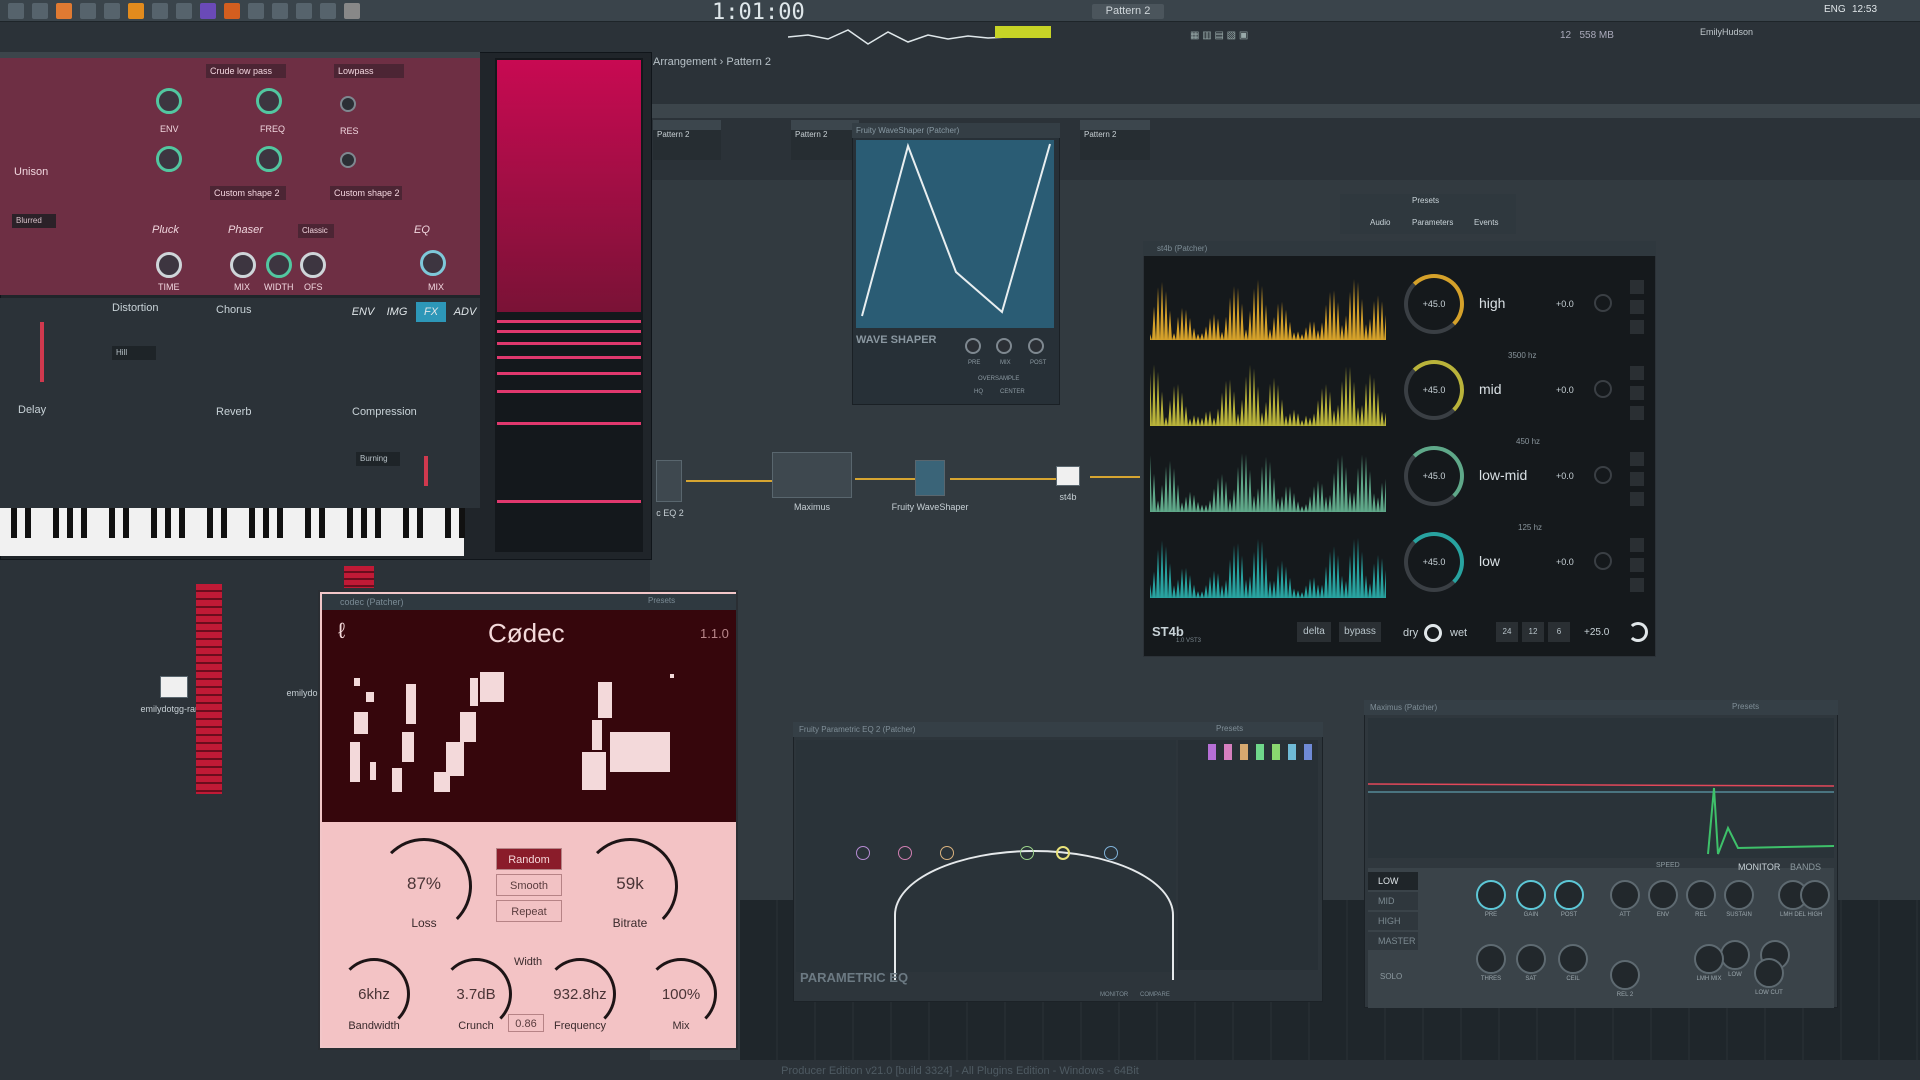  I want to click on app-icon, so click(112, 11).